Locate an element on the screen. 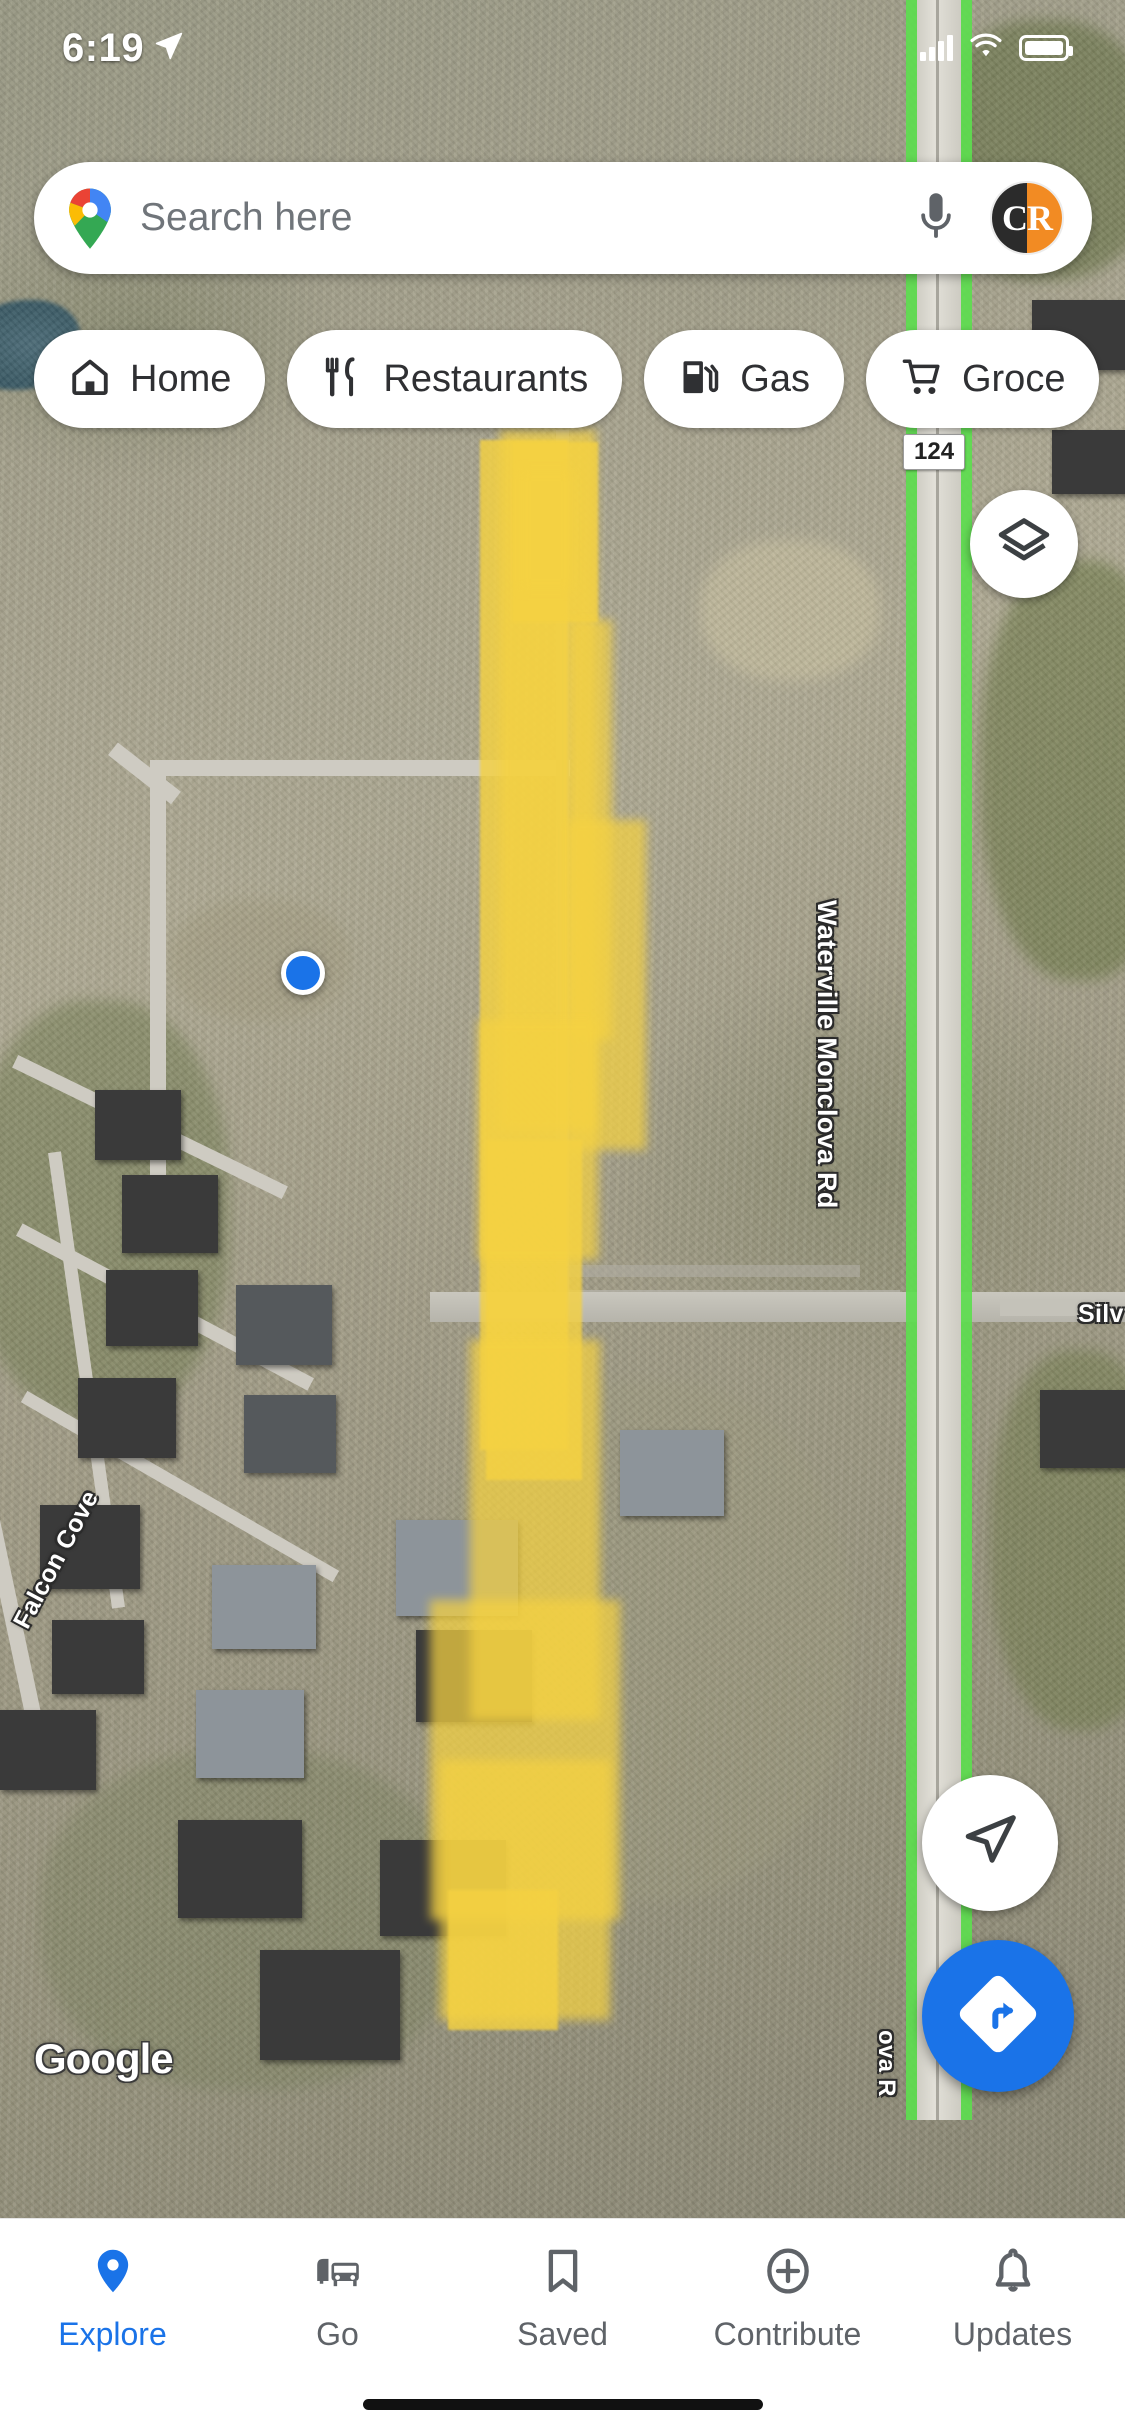  bookmark-icon is located at coordinates (563, 2273).